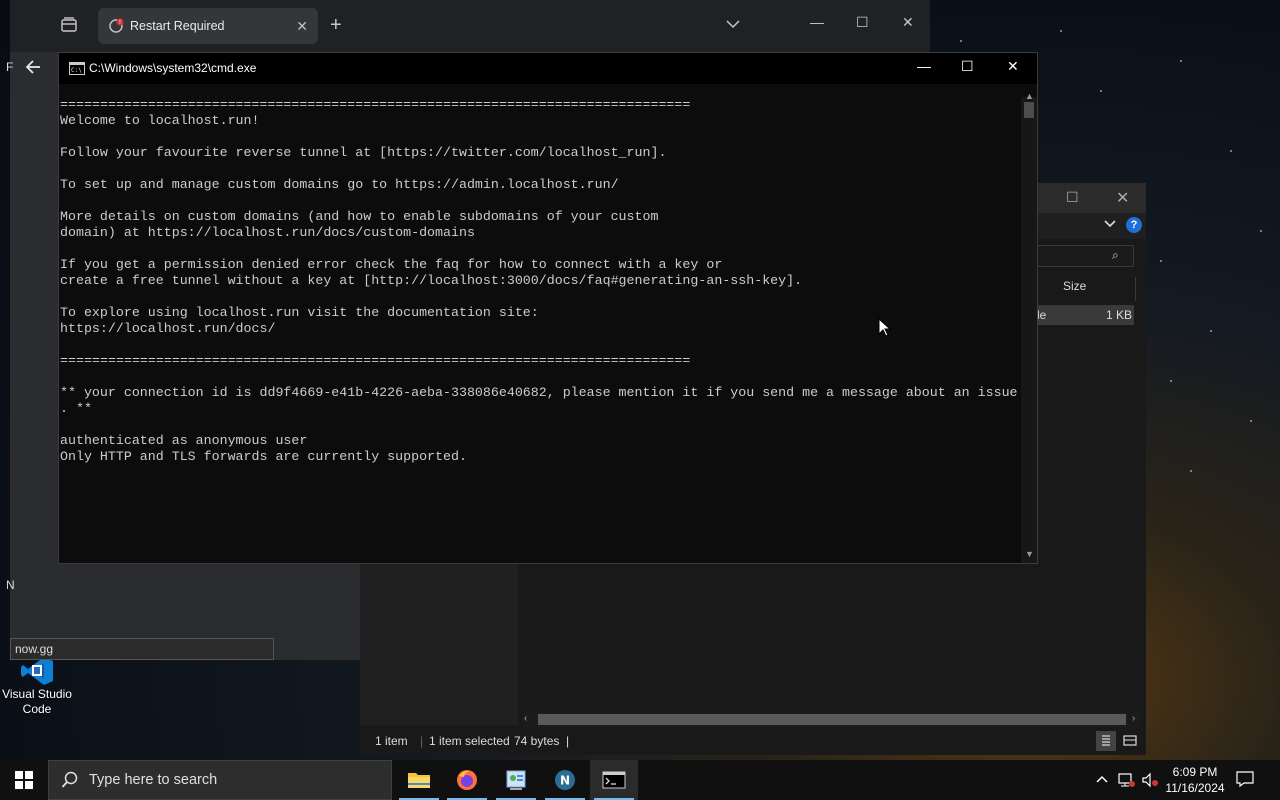  I want to click on console-line: . **, so click(76, 408).